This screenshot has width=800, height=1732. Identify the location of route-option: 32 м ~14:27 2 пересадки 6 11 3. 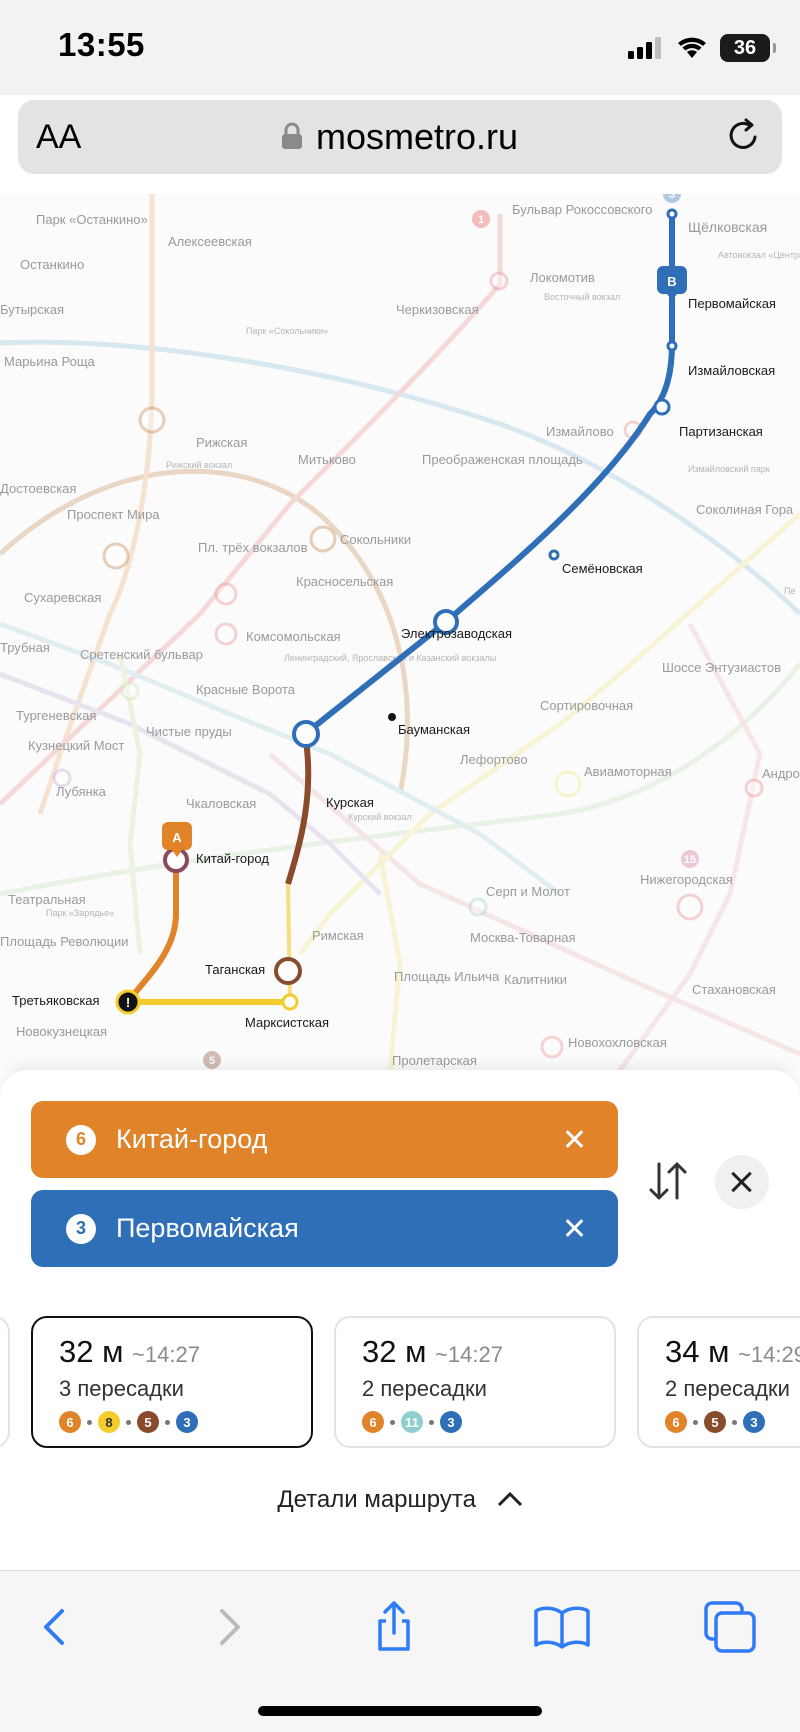
(475, 1382).